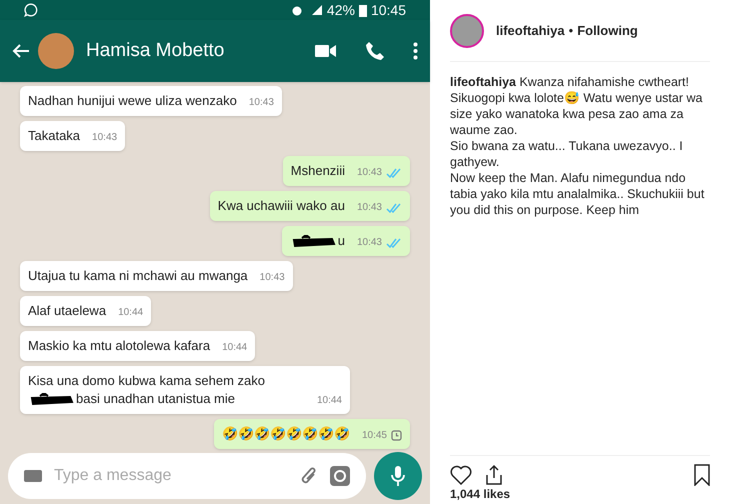 The height and width of the screenshot is (504, 730). I want to click on message-text: u, so click(317, 241).